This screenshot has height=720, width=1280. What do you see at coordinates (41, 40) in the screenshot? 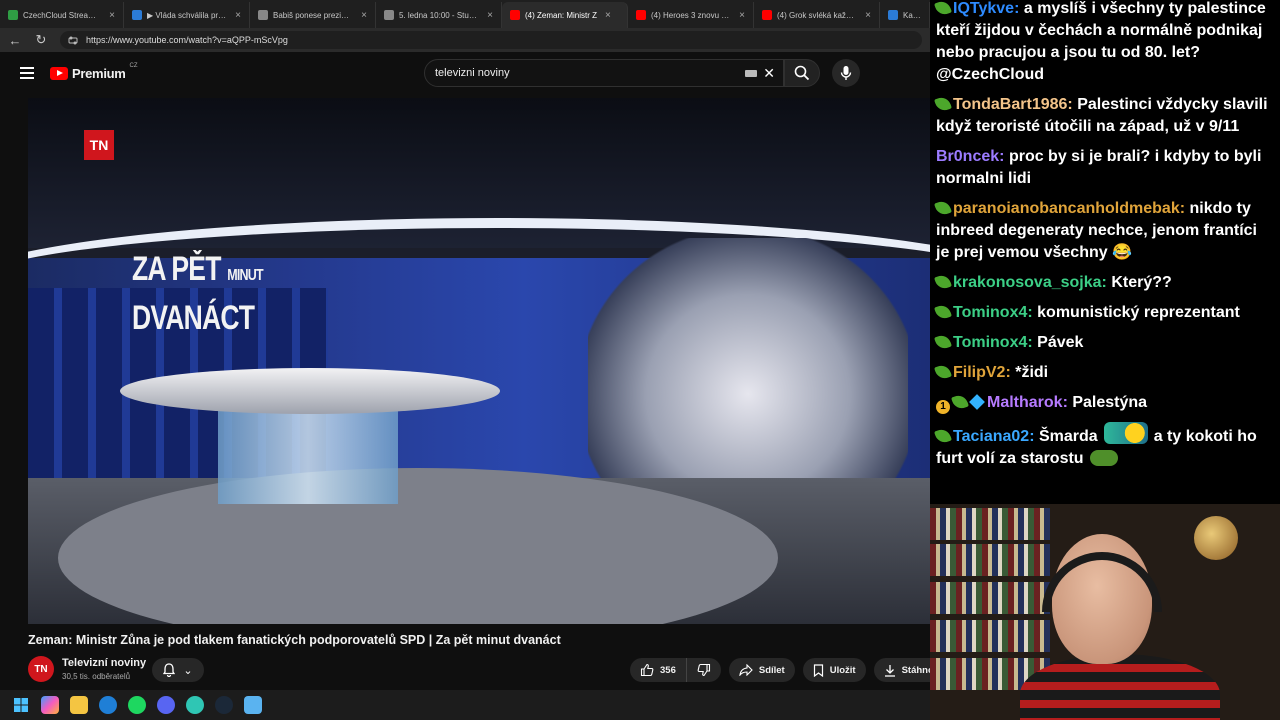
I see `reload-icon: ↻` at bounding box center [41, 40].